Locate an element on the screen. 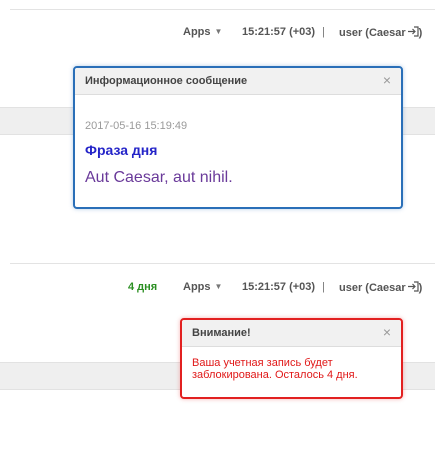 This screenshot has height=449, width=435. user-logout-link-2: user (Caesar ) is located at coordinates (380, 287).